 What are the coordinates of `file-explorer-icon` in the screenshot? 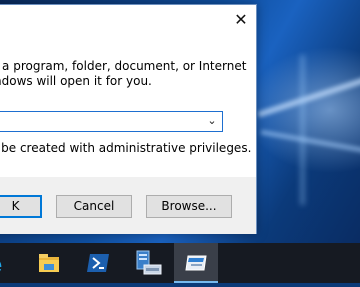 It's located at (49, 263).